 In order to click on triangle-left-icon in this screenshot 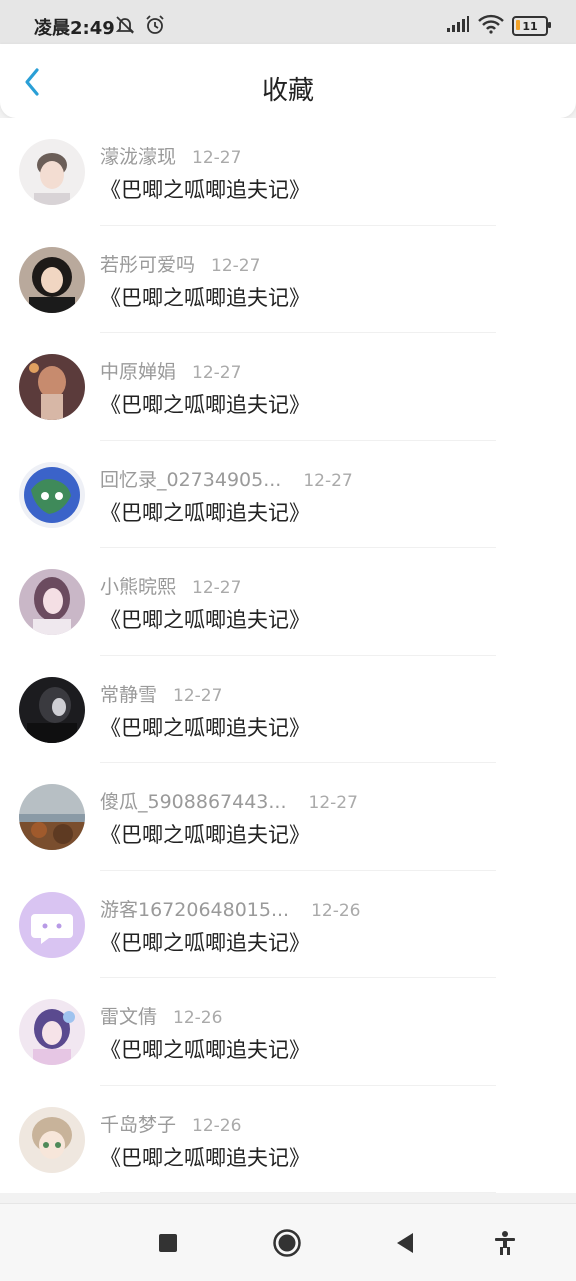, I will do `click(405, 1243)`.